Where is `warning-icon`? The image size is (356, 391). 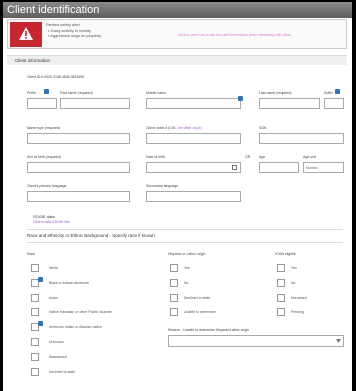 warning-icon is located at coordinates (26, 33).